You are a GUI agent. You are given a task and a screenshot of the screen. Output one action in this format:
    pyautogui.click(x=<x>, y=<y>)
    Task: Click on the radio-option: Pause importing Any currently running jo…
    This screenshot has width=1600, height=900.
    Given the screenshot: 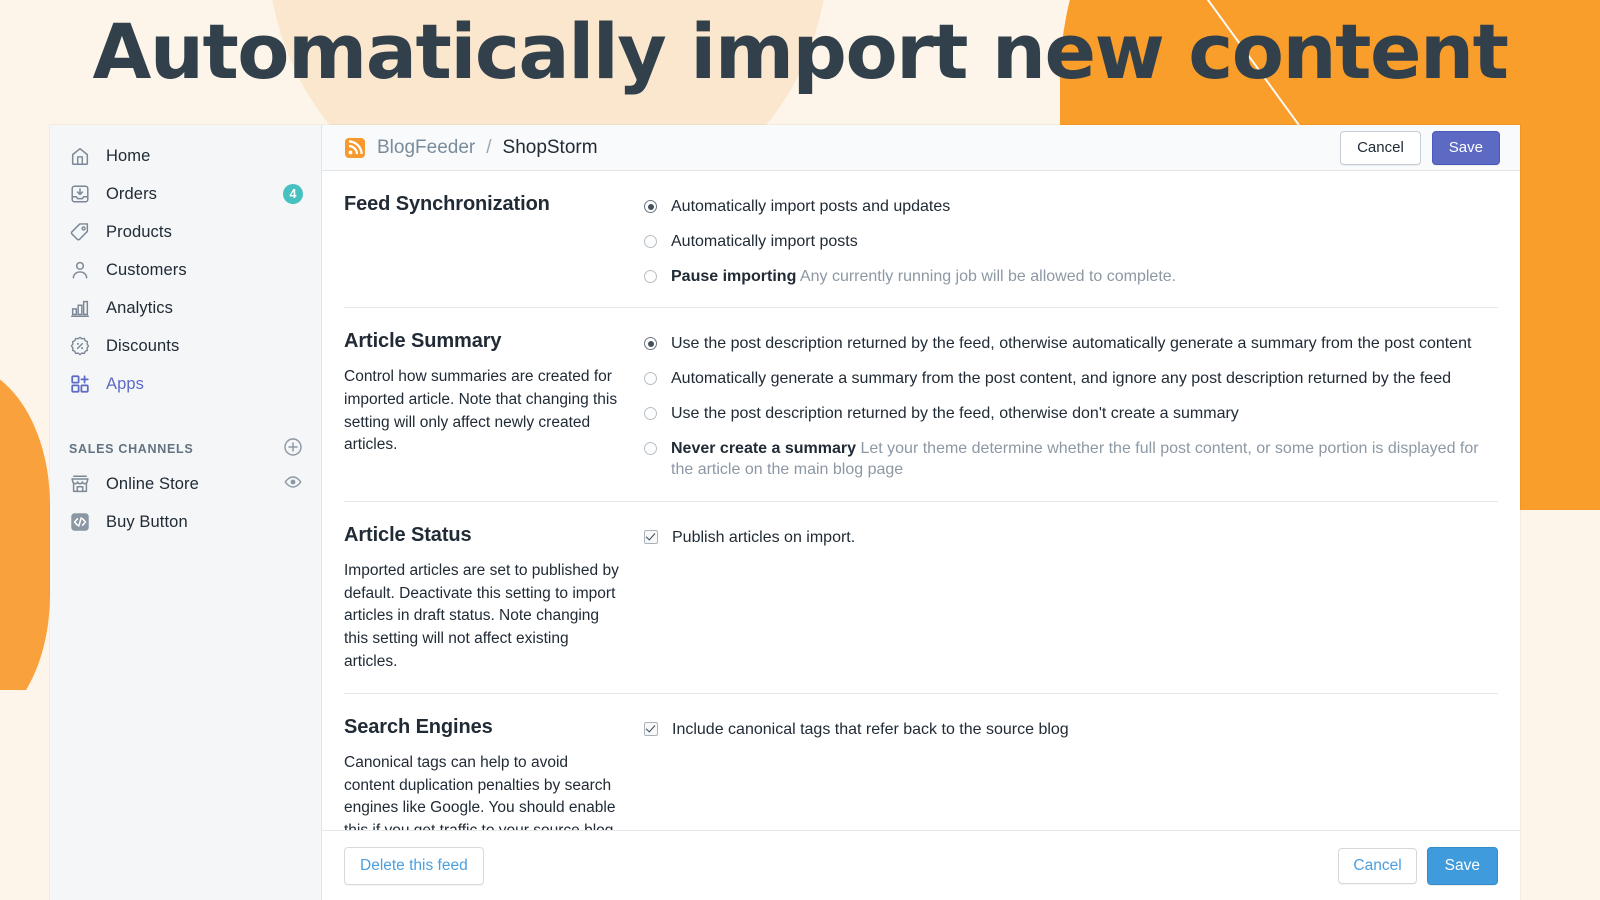 What is the action you would take?
    pyautogui.click(x=1071, y=277)
    